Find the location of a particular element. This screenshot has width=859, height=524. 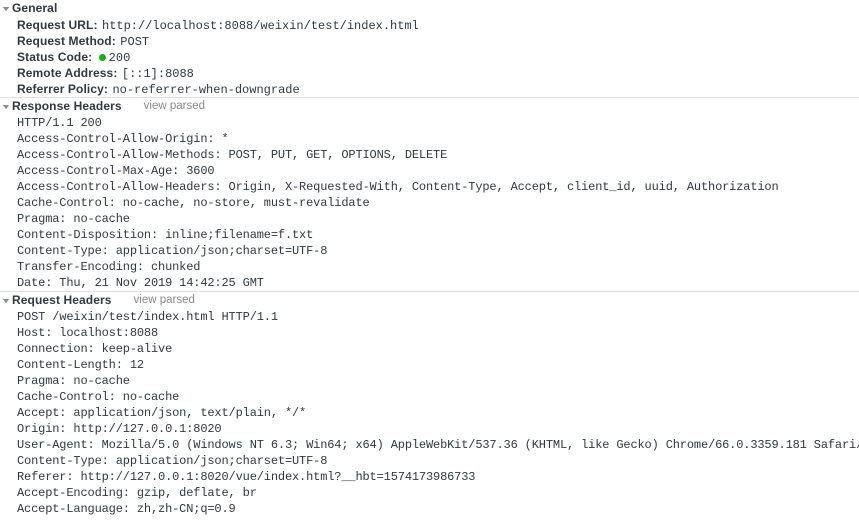

status-ok-dot-icon is located at coordinates (102, 57).